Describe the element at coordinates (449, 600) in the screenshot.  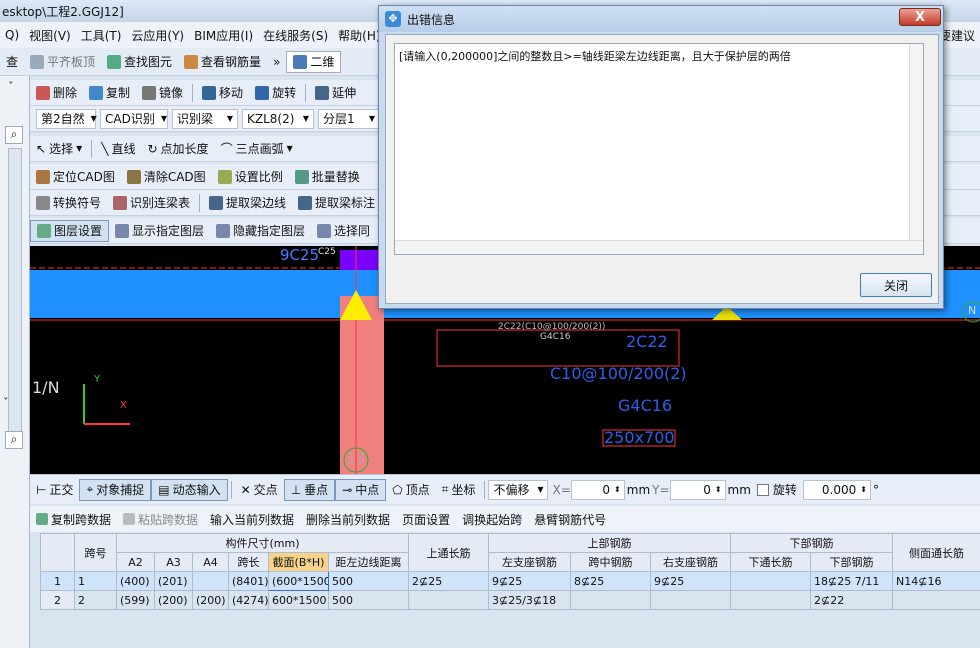
I see `cell-upper-through` at that location.